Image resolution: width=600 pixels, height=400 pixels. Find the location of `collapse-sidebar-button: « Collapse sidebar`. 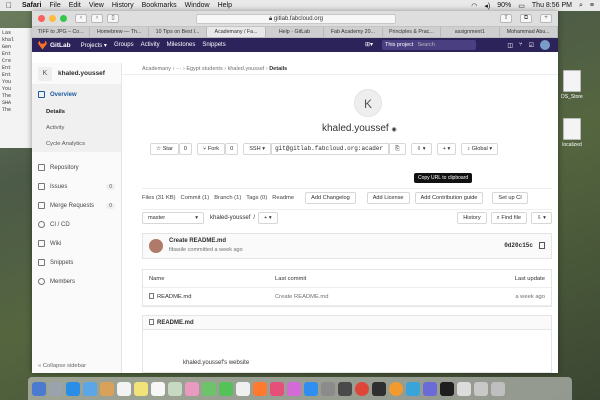

collapse-sidebar-button: « Collapse sidebar is located at coordinates (62, 366).